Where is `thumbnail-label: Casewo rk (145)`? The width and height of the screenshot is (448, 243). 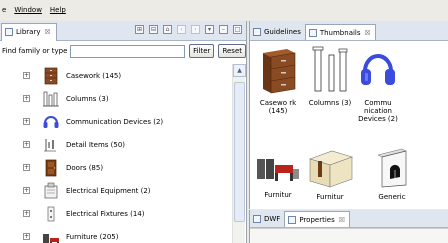 thumbnail-label: Casewo rk (145) is located at coordinates (278, 107).